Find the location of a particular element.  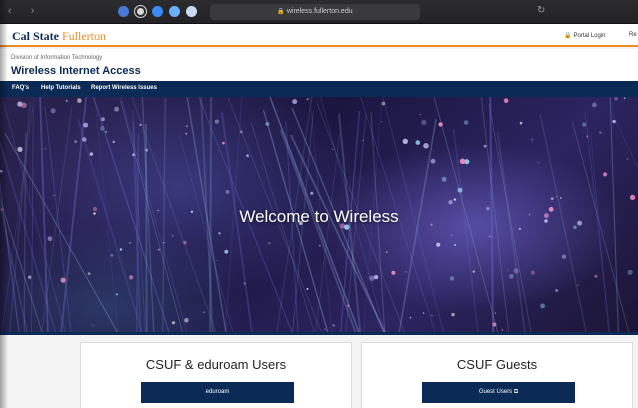

extension-icons is located at coordinates (157, 11).